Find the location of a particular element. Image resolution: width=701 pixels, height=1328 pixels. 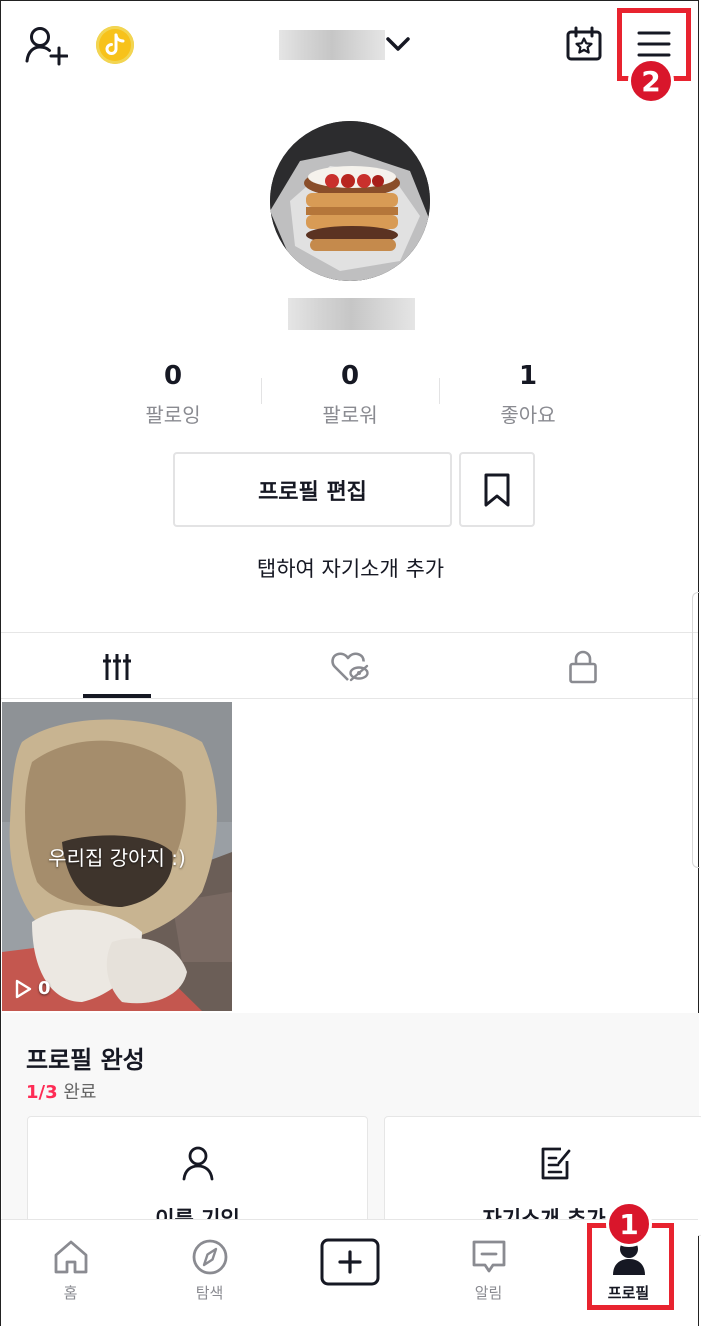

nav-label: 알림 is located at coordinates (488, 1293).